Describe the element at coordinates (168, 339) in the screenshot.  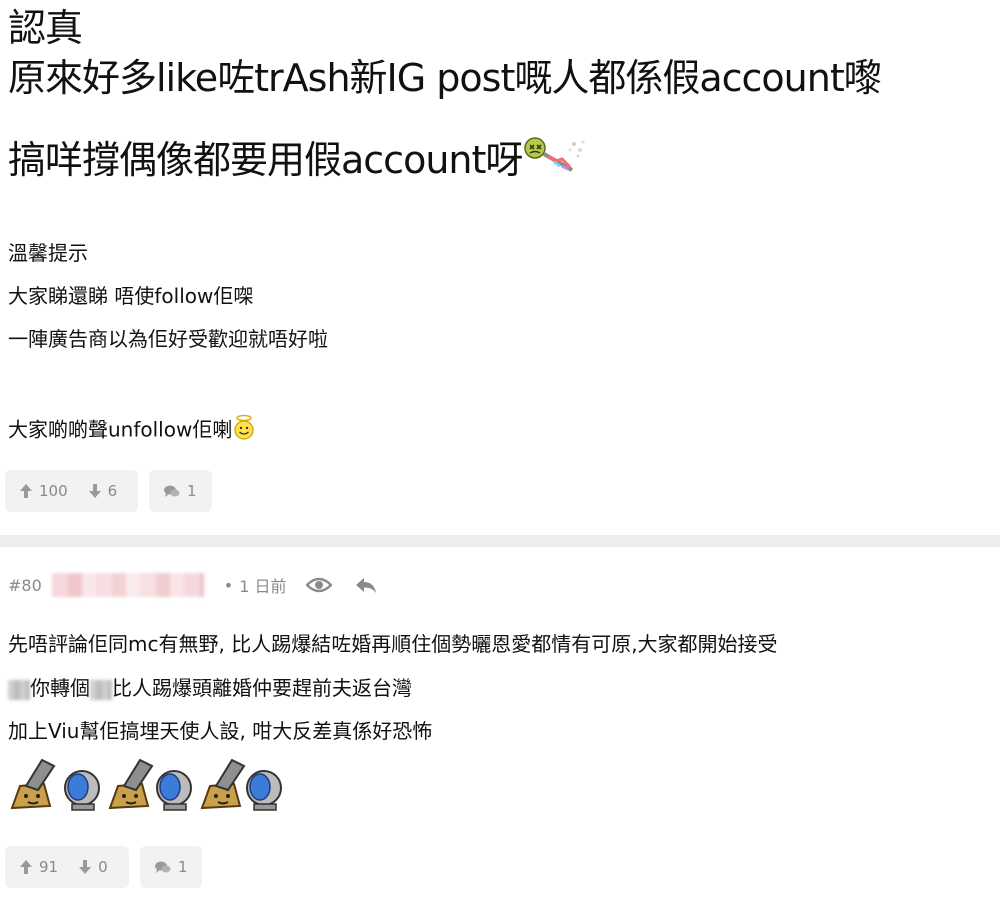
I see `body-line-3: 一陣廣告商以為佢好受歡迎就唔好啦` at that location.